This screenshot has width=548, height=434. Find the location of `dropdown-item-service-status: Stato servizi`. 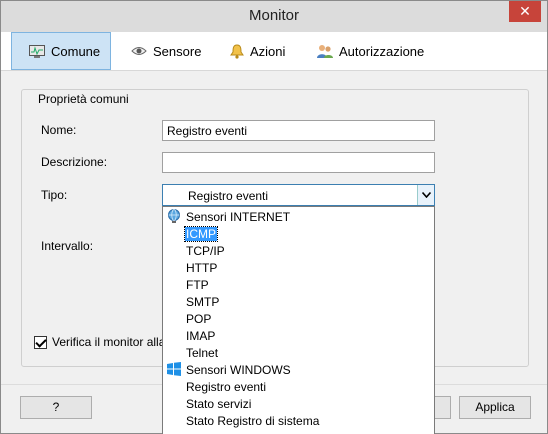

dropdown-item-service-status: Stato servizi is located at coordinates (298, 403).